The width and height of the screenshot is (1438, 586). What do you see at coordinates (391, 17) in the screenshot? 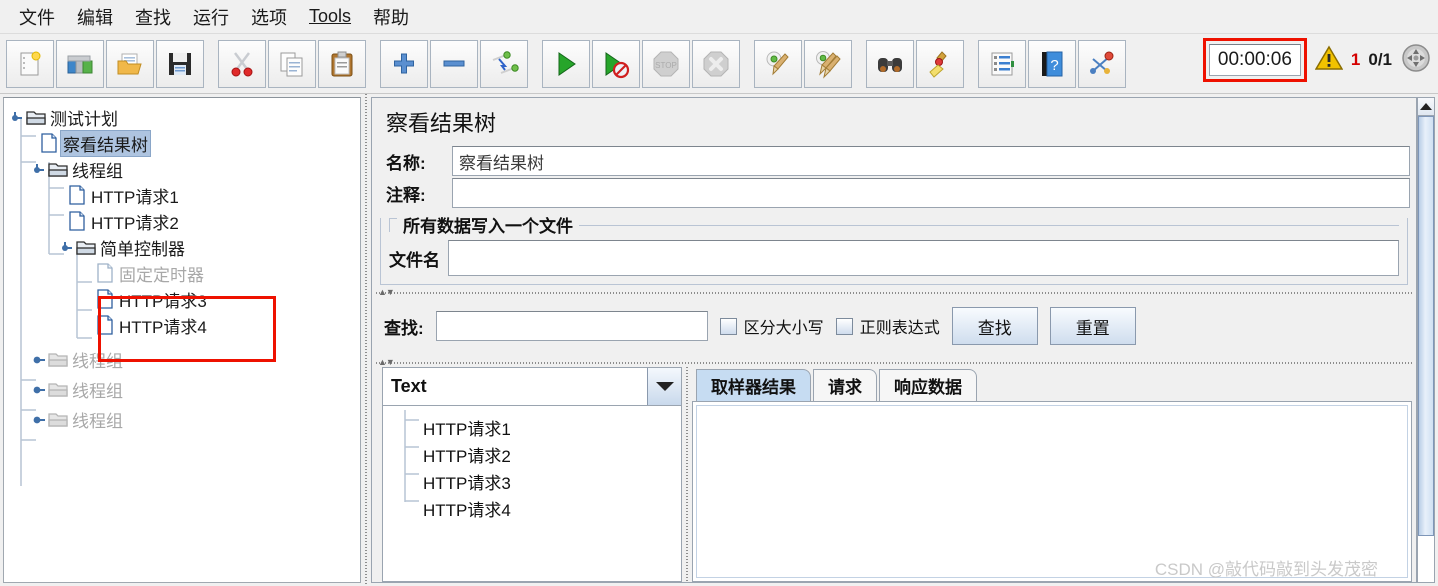
I see `menu-help: 帮助` at bounding box center [391, 17].